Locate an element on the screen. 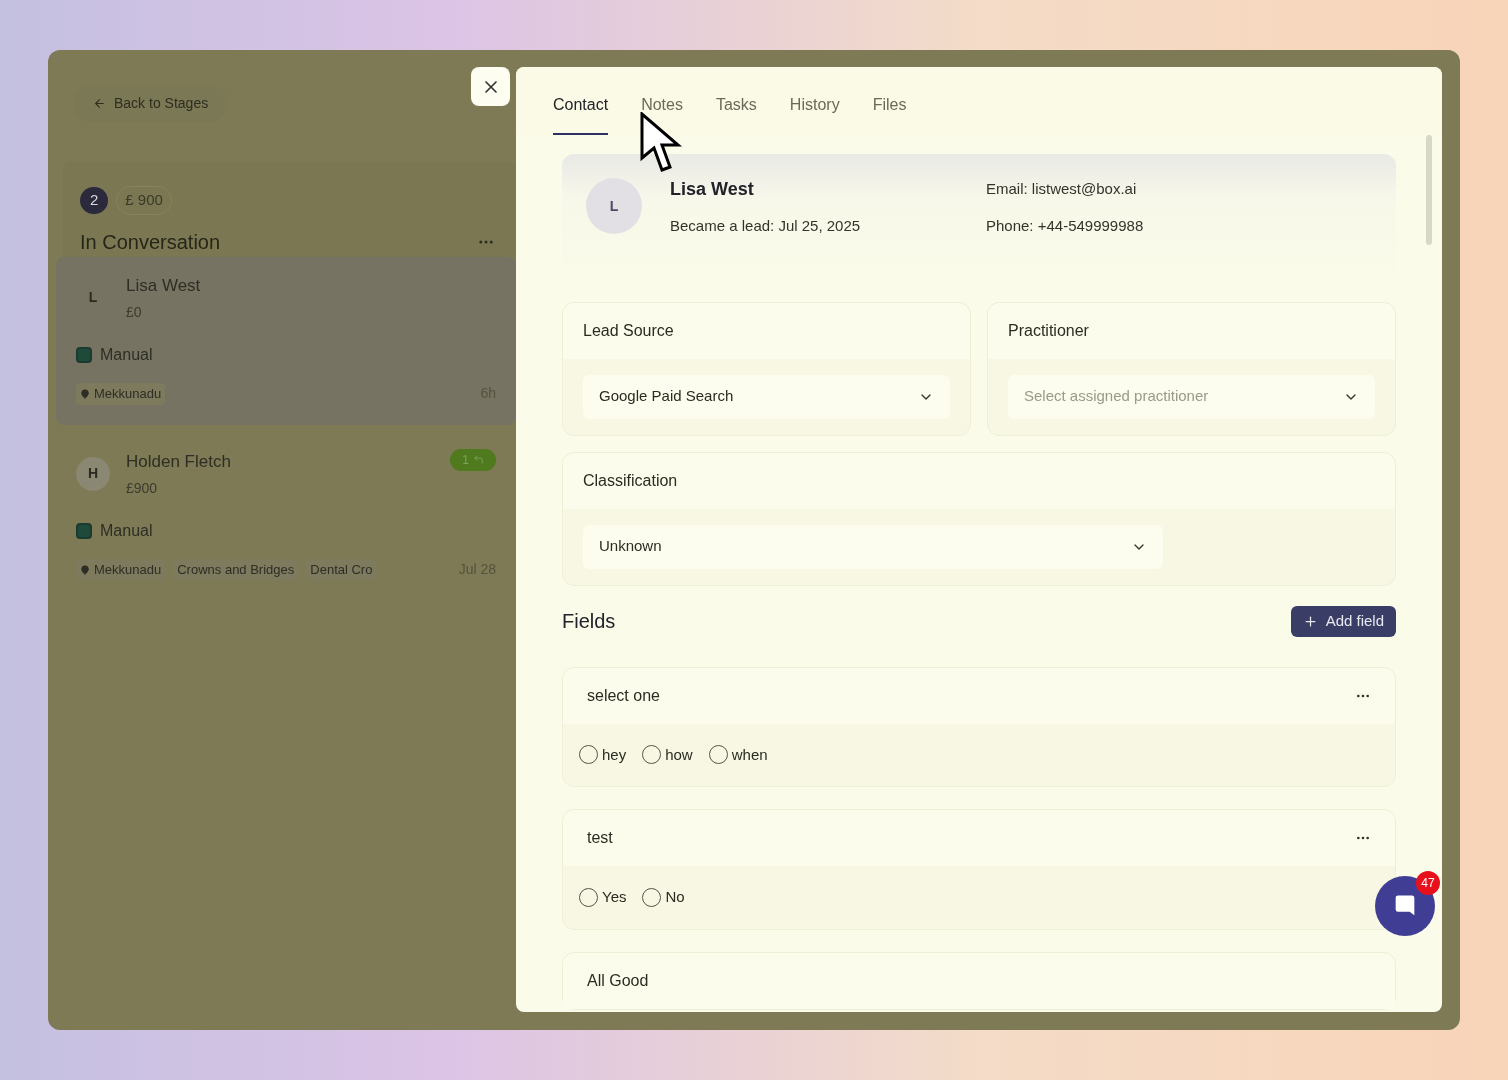 This screenshot has height=1080, width=1508. select-field: Select assigned practitioner is located at coordinates (1191, 396).